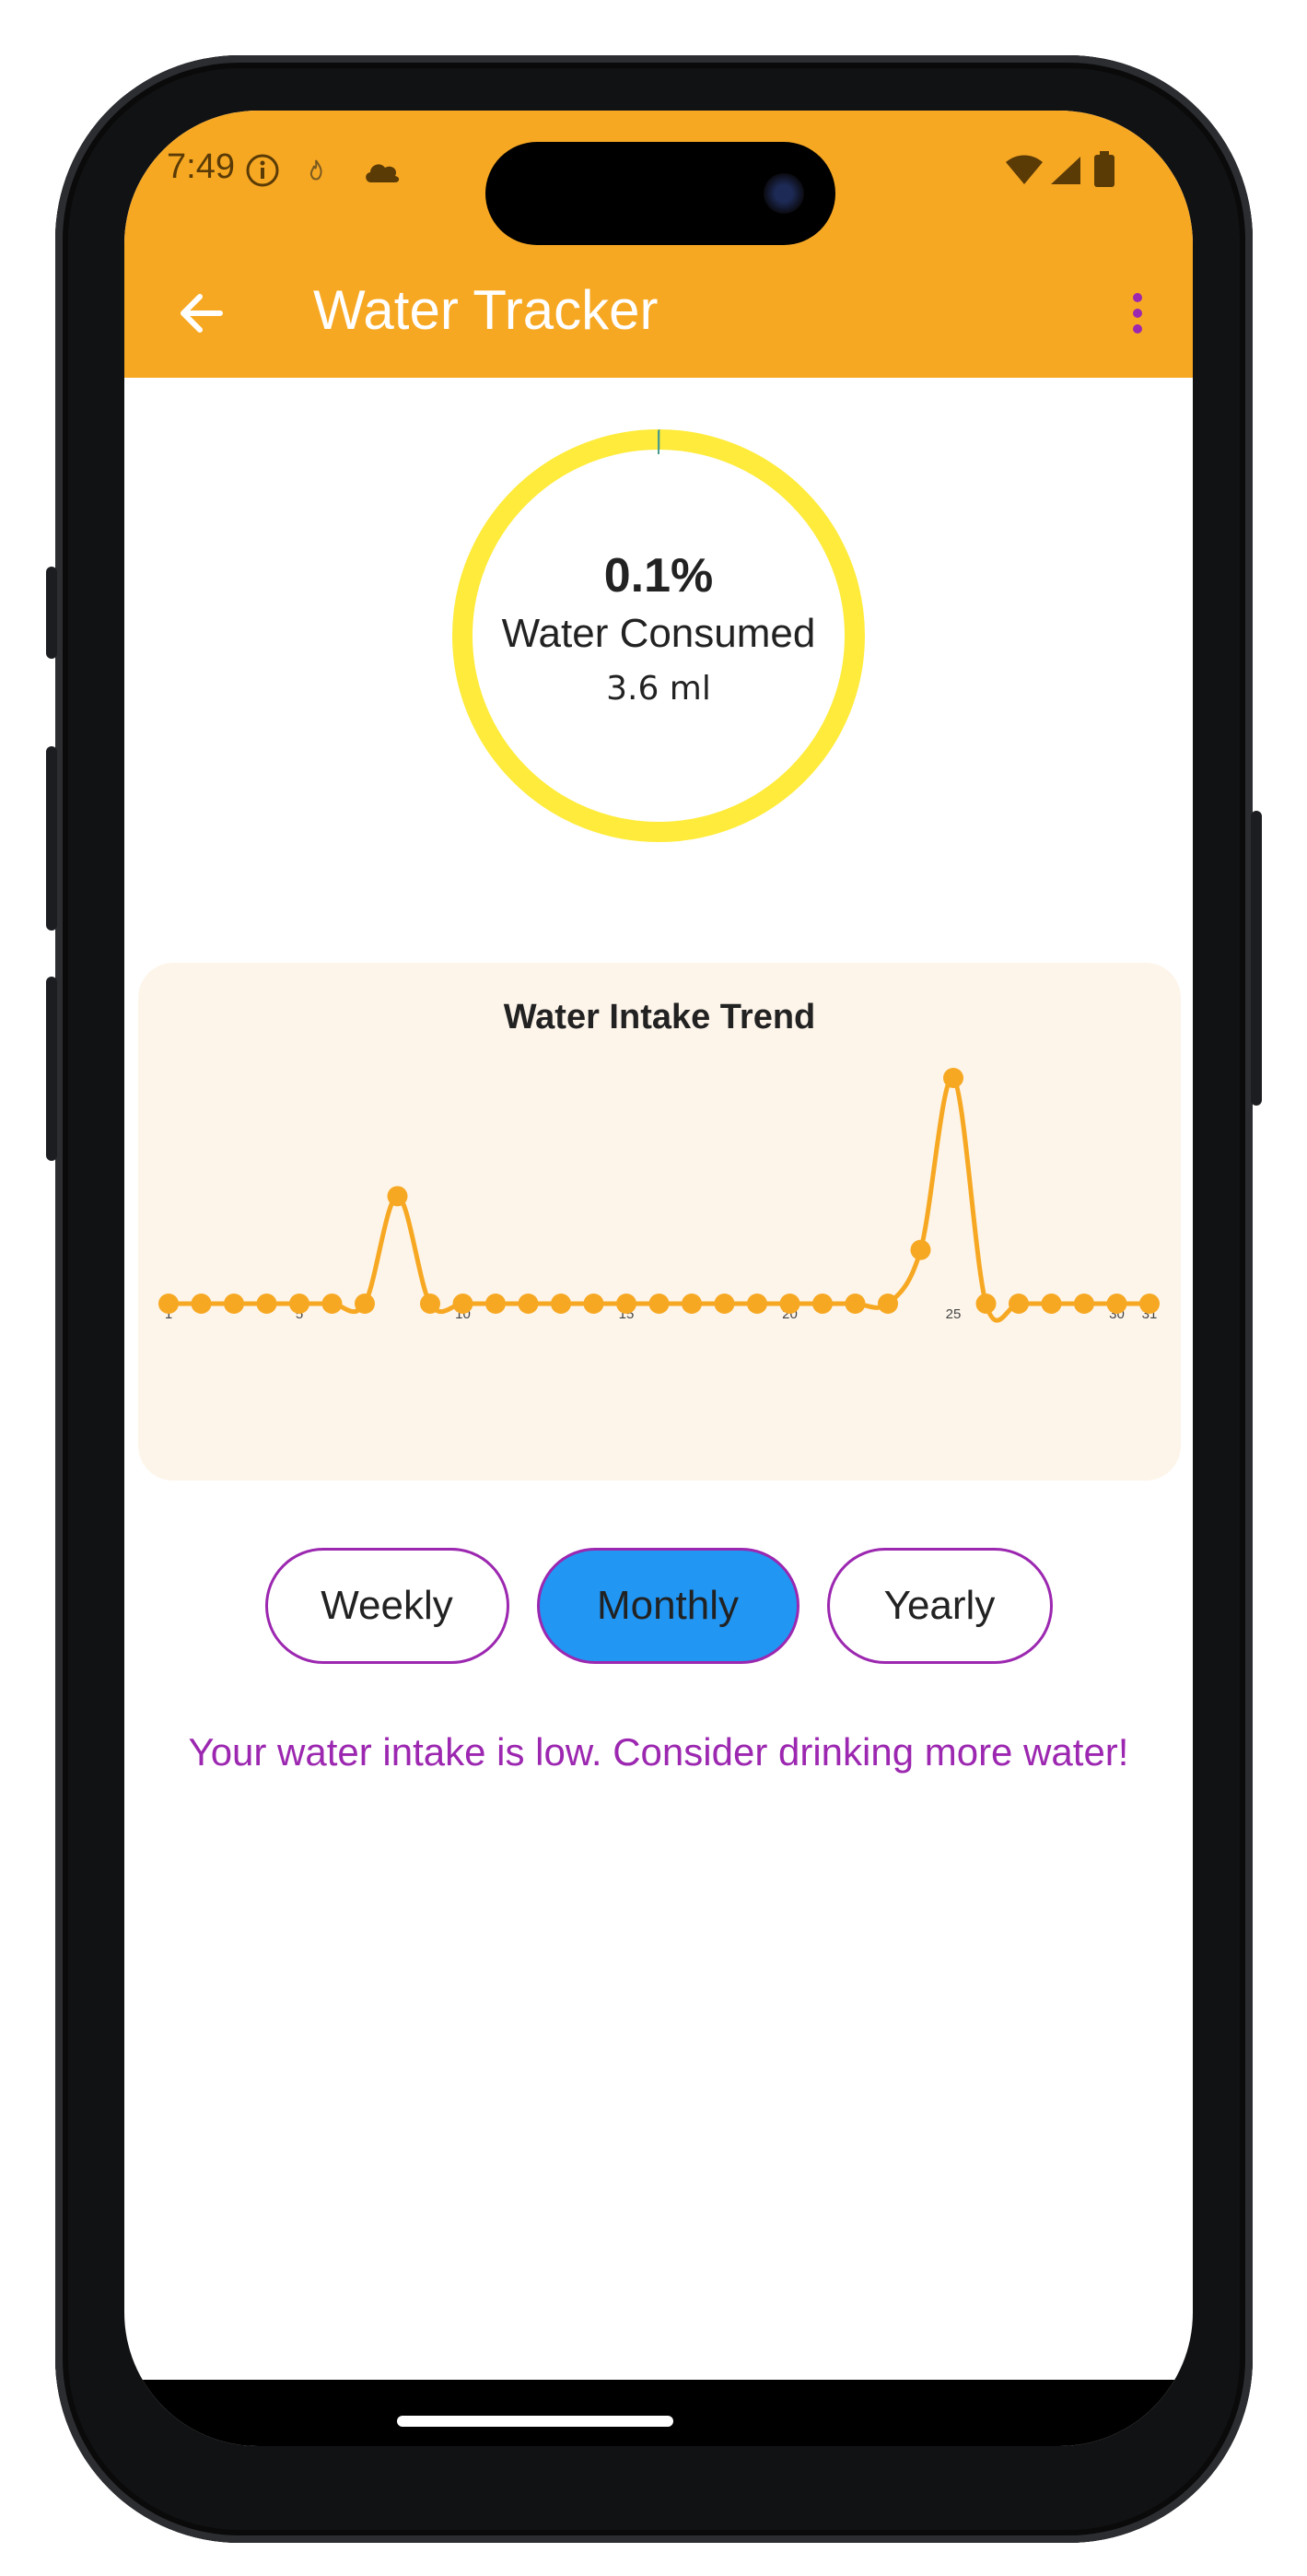 The height and width of the screenshot is (2576, 1307). I want to click on arrow-left-icon, so click(202, 313).